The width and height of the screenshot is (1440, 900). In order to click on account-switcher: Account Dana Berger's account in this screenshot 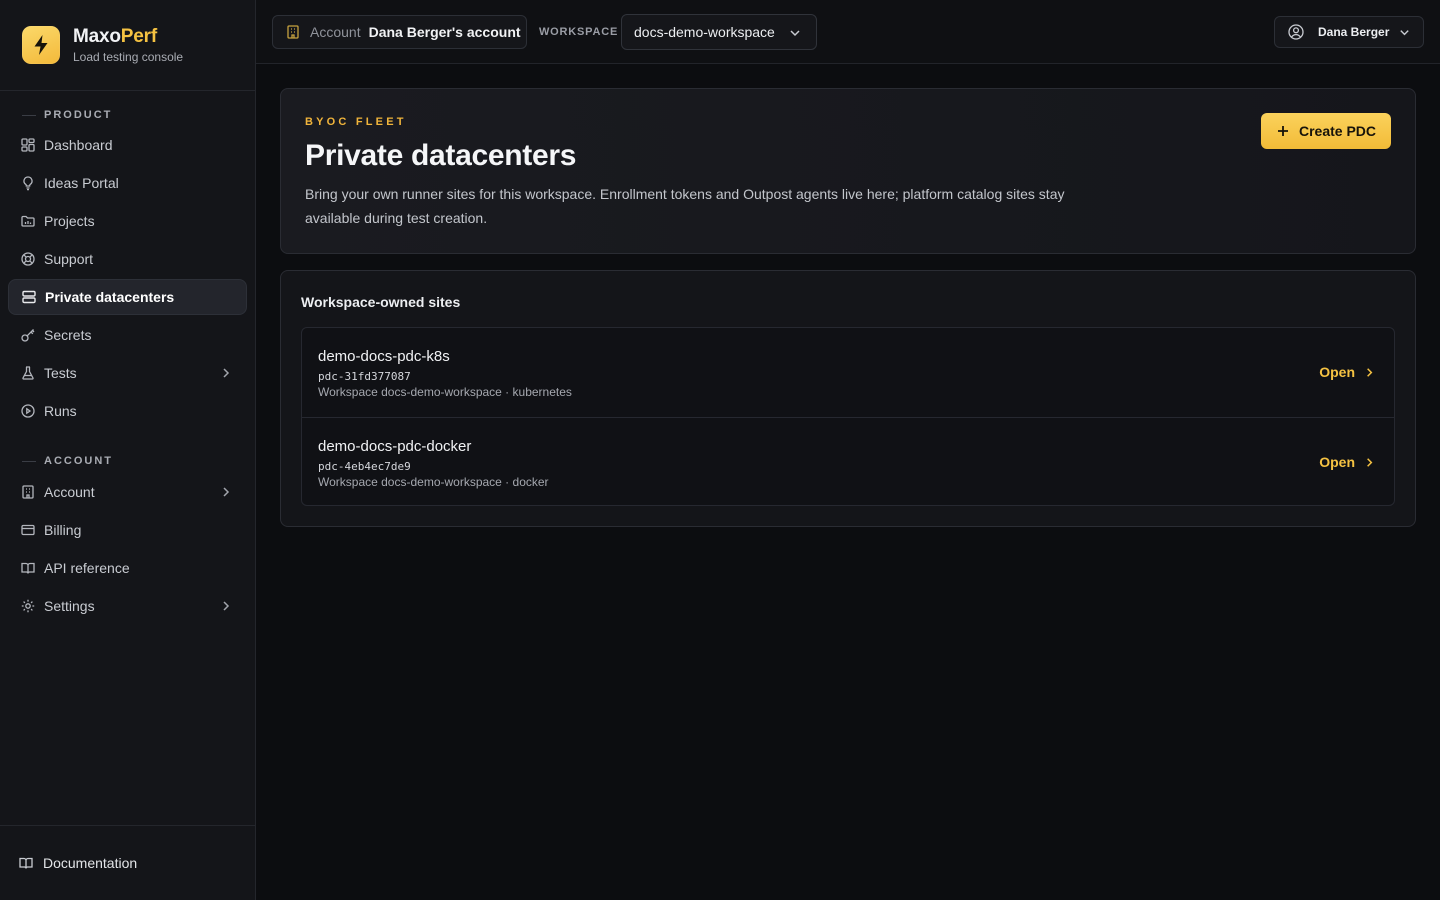, I will do `click(399, 32)`.